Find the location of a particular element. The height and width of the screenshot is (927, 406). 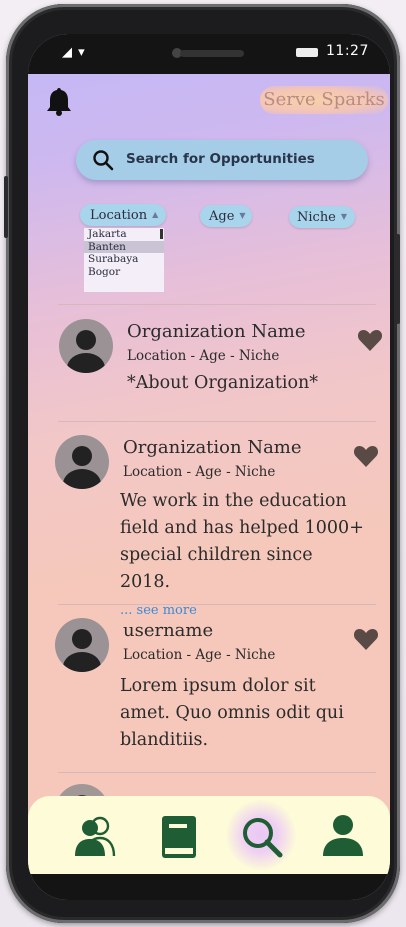

dropdown-option: Jakarta is located at coordinates (124, 234).